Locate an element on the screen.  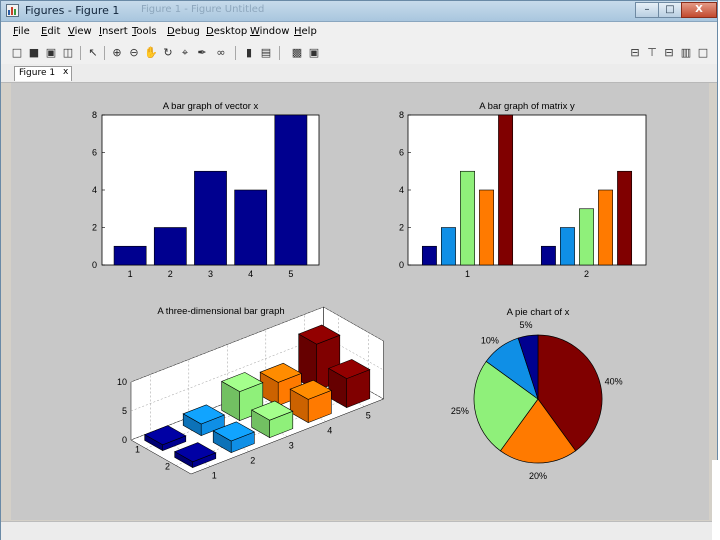
pan-icon: ✋ is located at coordinates (151, 53).